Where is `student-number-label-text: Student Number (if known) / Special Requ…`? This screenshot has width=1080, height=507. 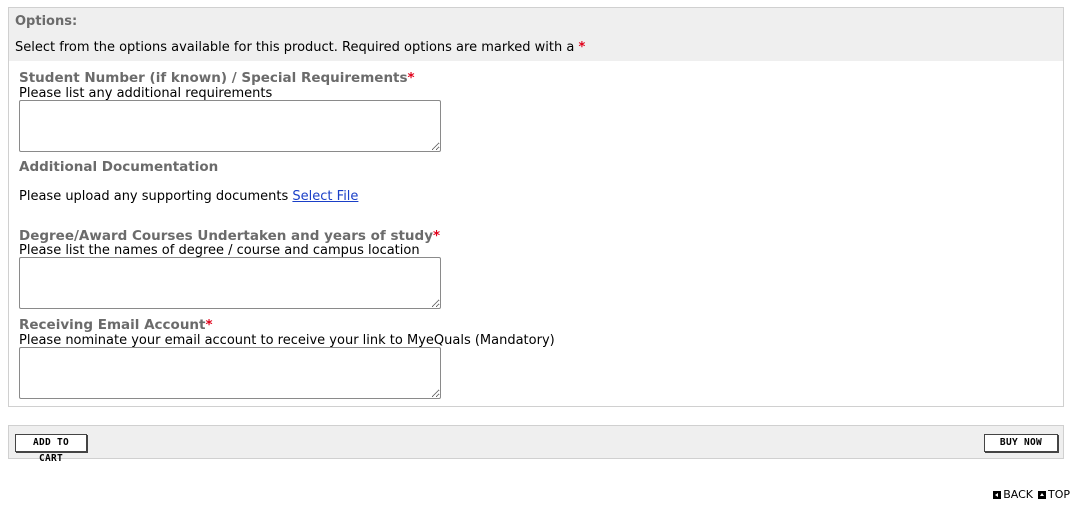 student-number-label-text: Student Number (if known) / Special Requ… is located at coordinates (213, 78).